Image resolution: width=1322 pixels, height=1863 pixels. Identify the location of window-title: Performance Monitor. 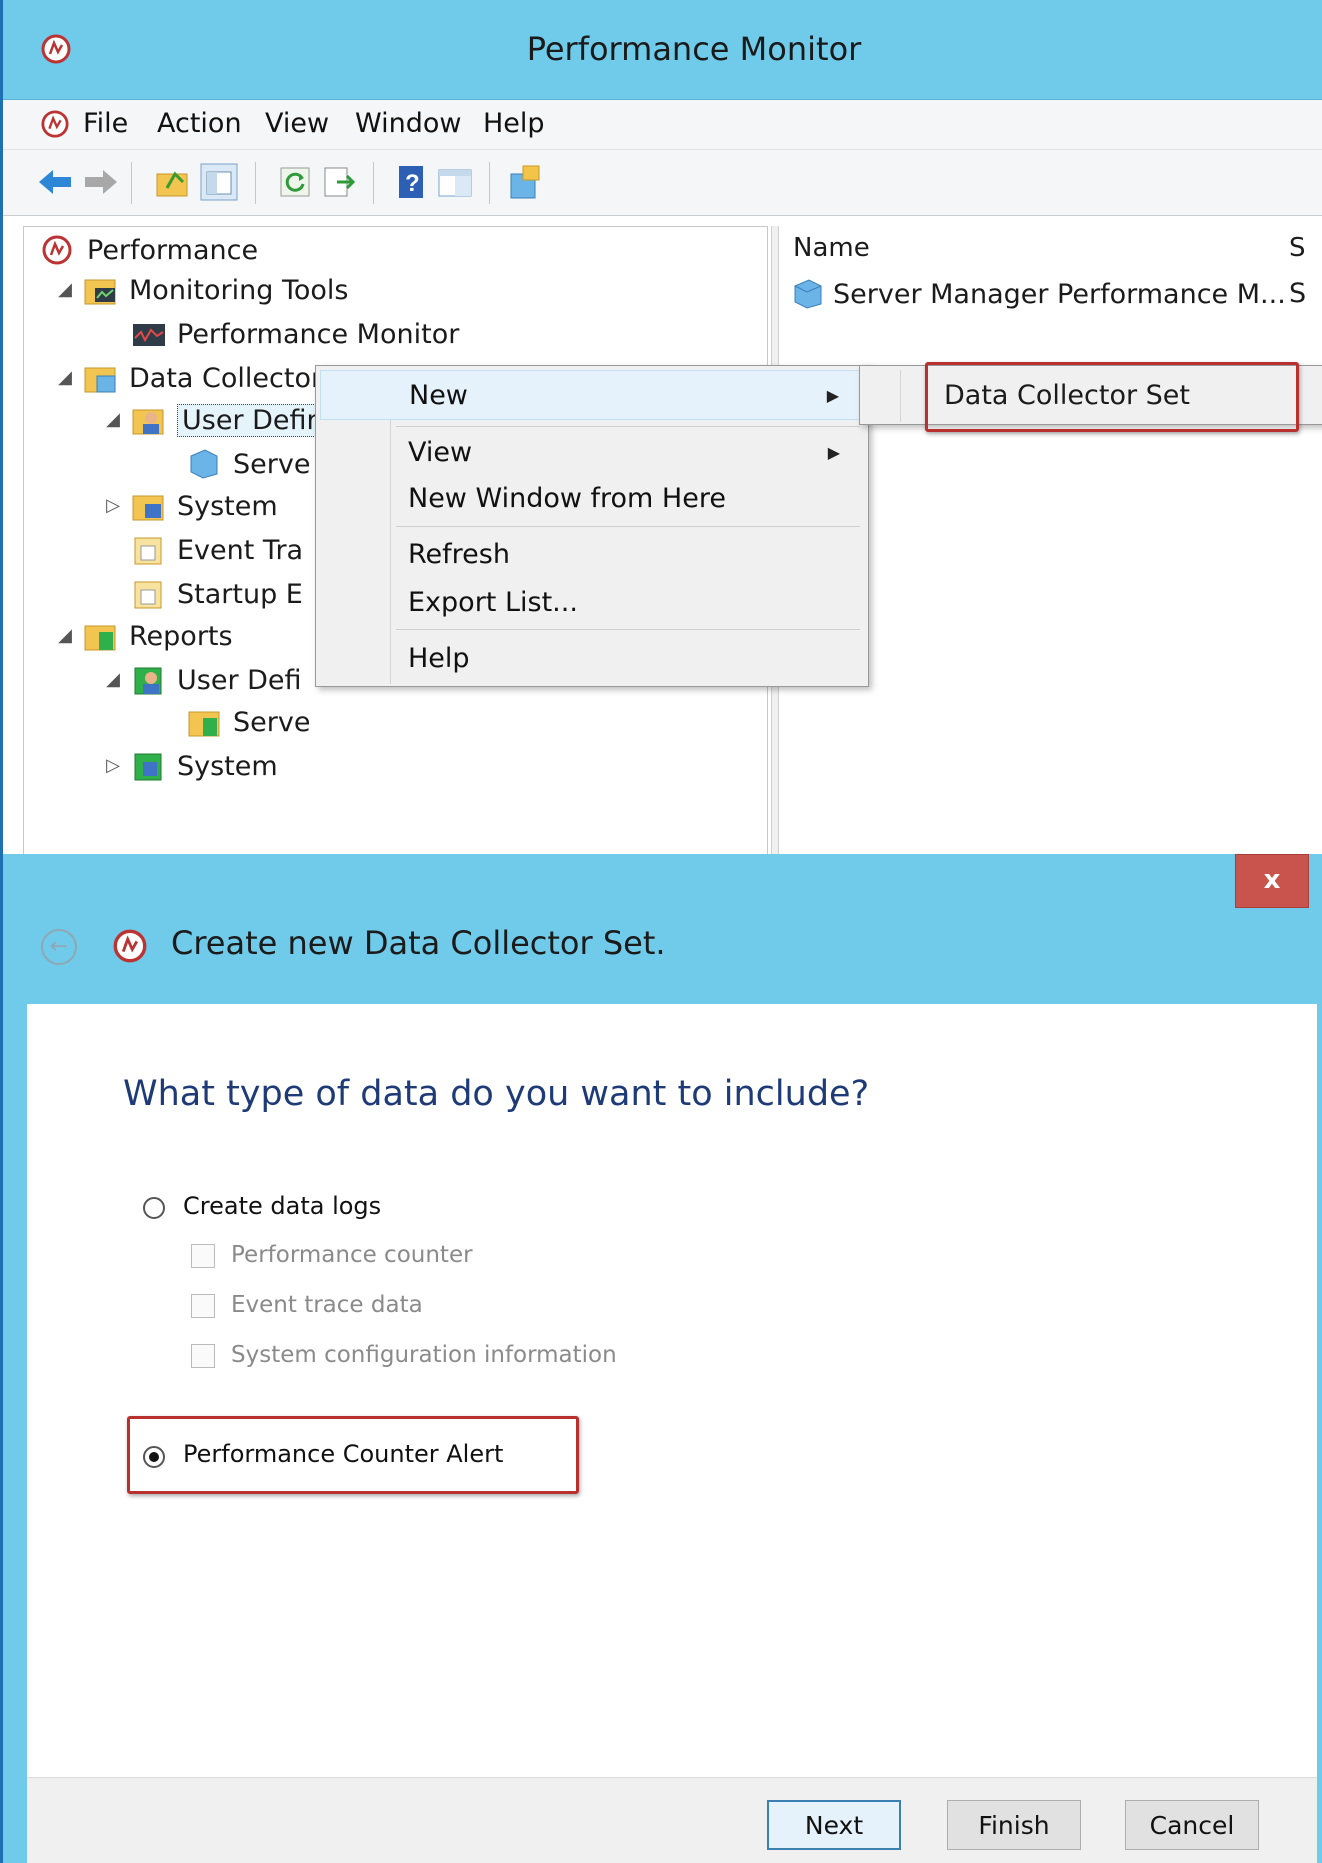
(694, 49).